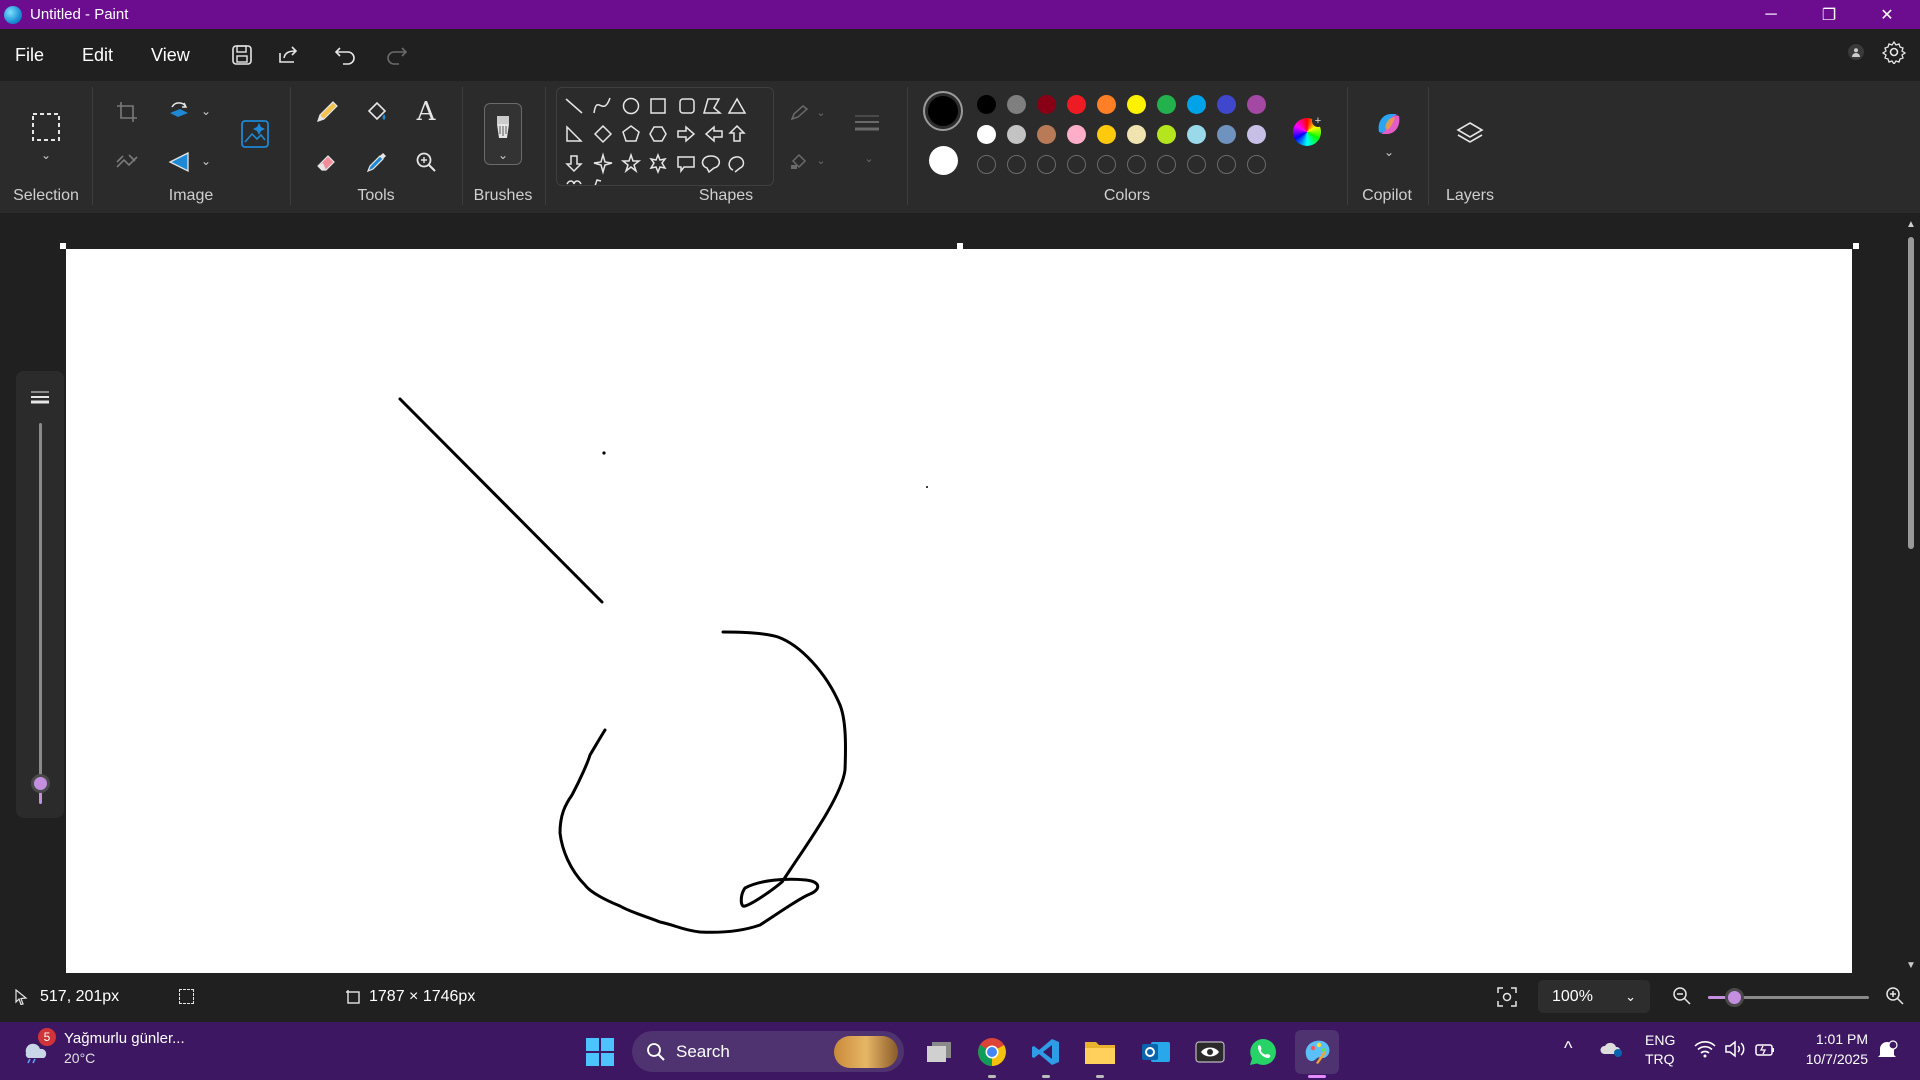 The height and width of the screenshot is (1080, 1920). Describe the element at coordinates (1705, 1051) in the screenshot. I see `wifi-icon` at that location.